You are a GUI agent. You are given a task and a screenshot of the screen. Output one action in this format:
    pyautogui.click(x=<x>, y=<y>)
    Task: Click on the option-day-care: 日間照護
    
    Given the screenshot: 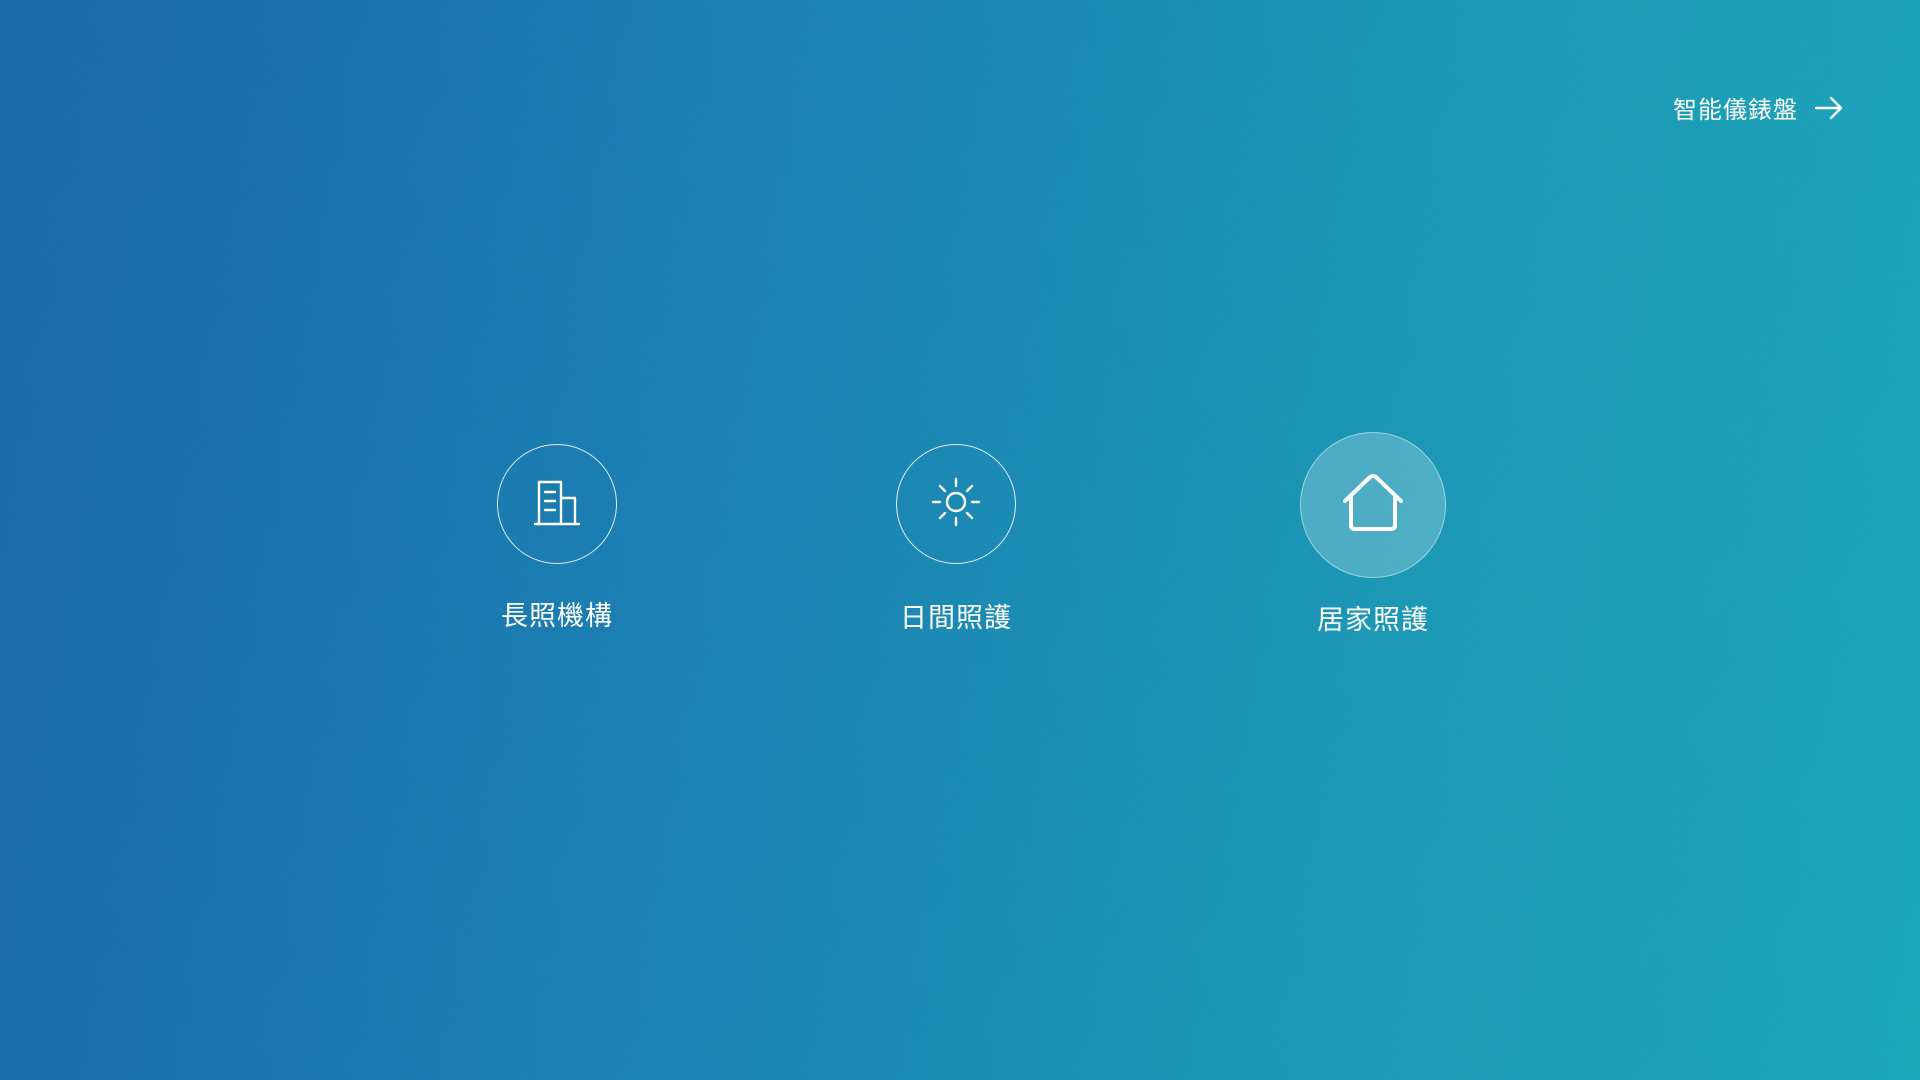 What is the action you would take?
    pyautogui.click(x=956, y=539)
    